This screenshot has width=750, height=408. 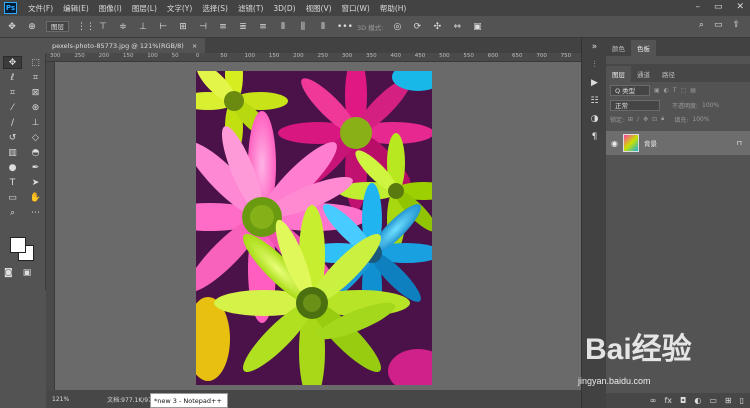 What do you see at coordinates (183, 27) in the screenshot?
I see `align-center-icon: ⊞` at bounding box center [183, 27].